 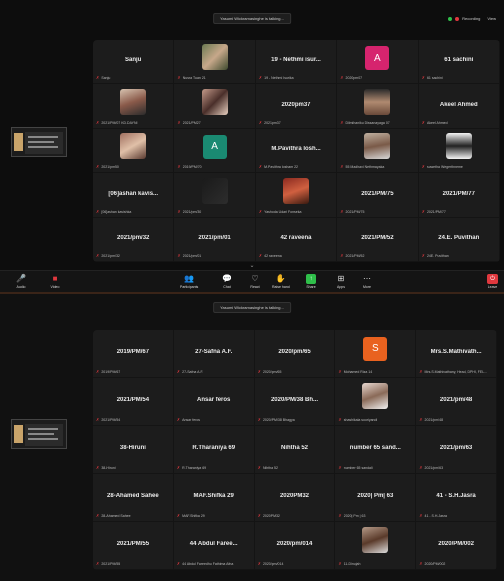 I want to click on participant-tile: 2020/pm/65 ✗ 2020/pm/65, so click(x=295, y=354).